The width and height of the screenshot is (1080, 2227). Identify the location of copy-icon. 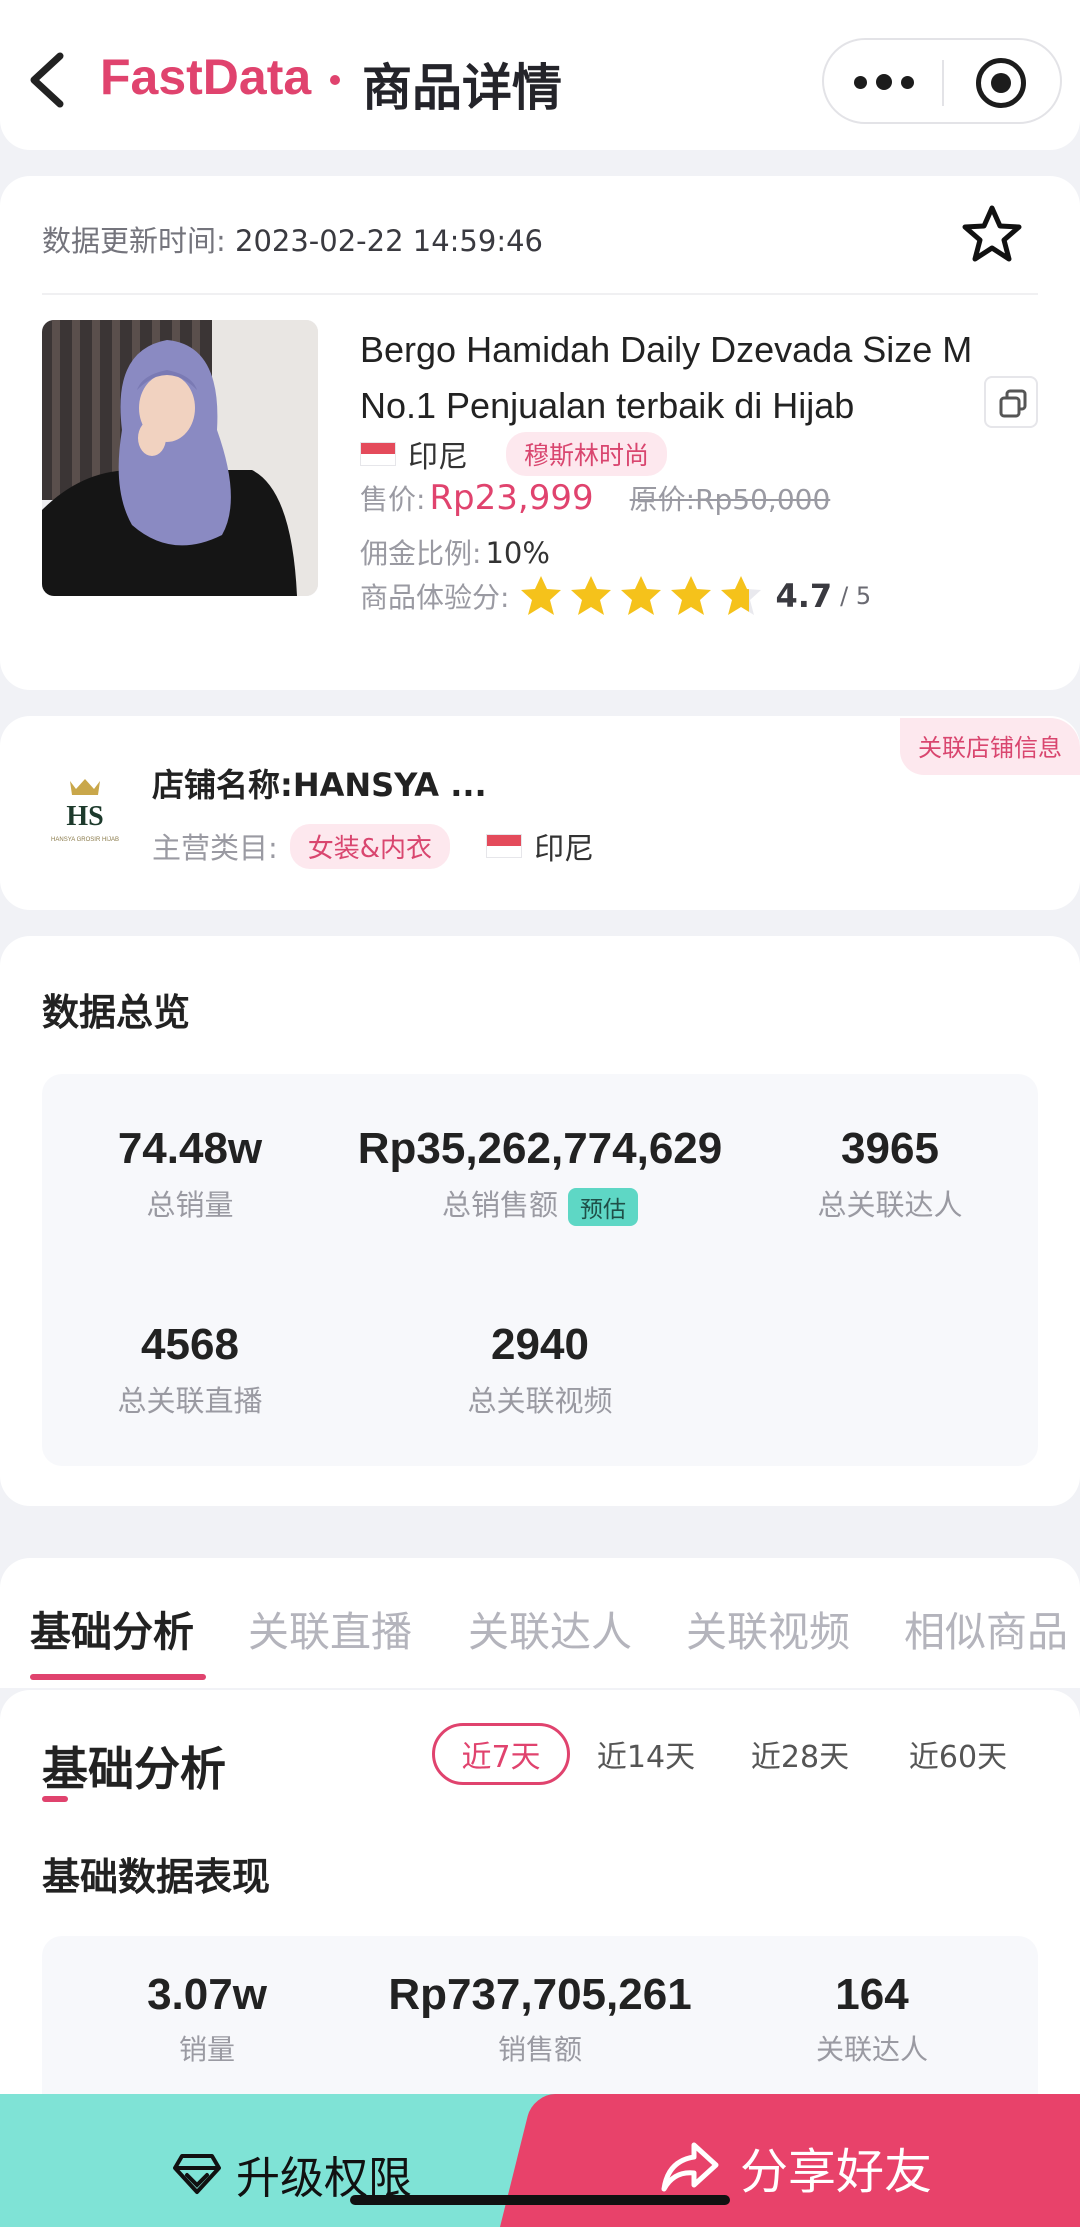
(1011, 402).